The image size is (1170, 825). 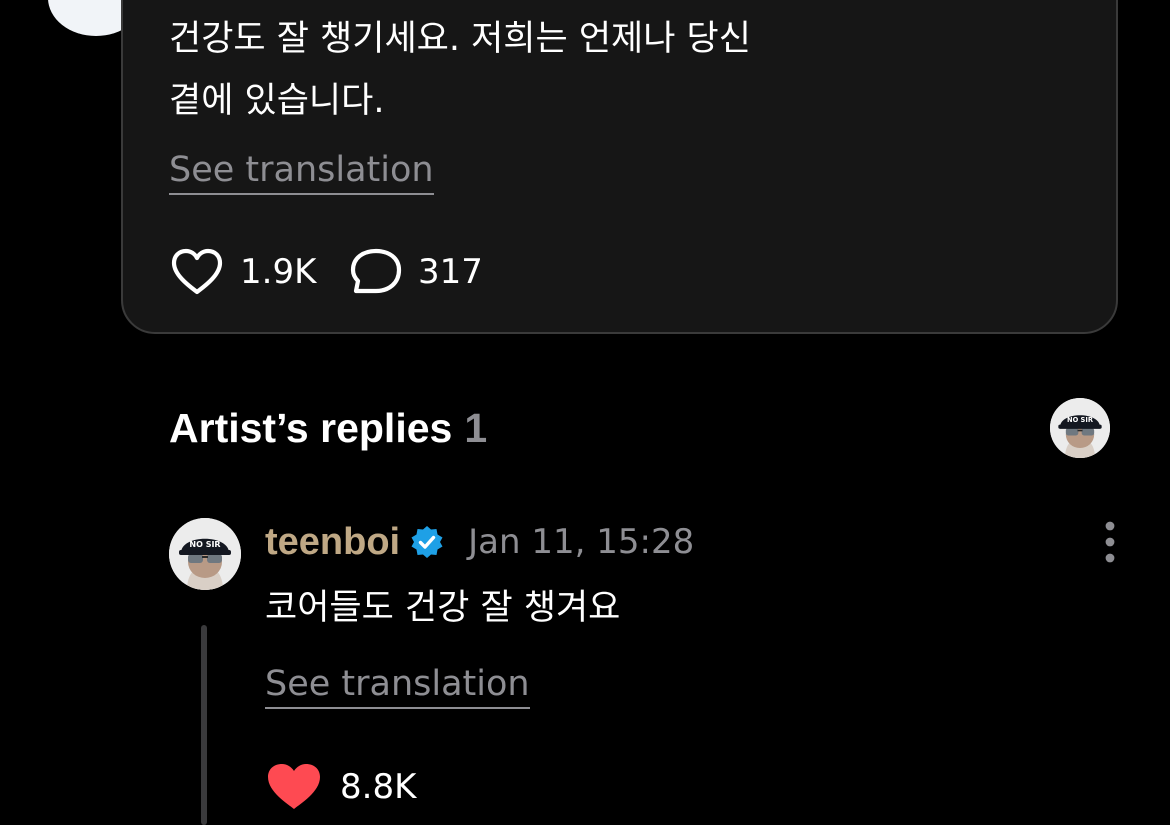 What do you see at coordinates (581, 542) in the screenshot?
I see `reply-timestamp: Jan 11, 15:28` at bounding box center [581, 542].